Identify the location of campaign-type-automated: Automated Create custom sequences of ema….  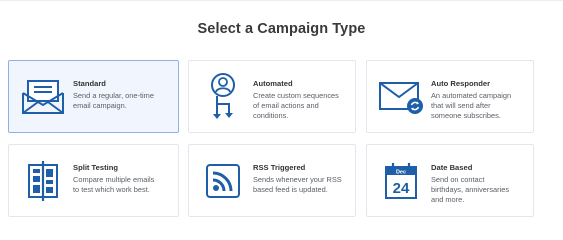
(272, 96).